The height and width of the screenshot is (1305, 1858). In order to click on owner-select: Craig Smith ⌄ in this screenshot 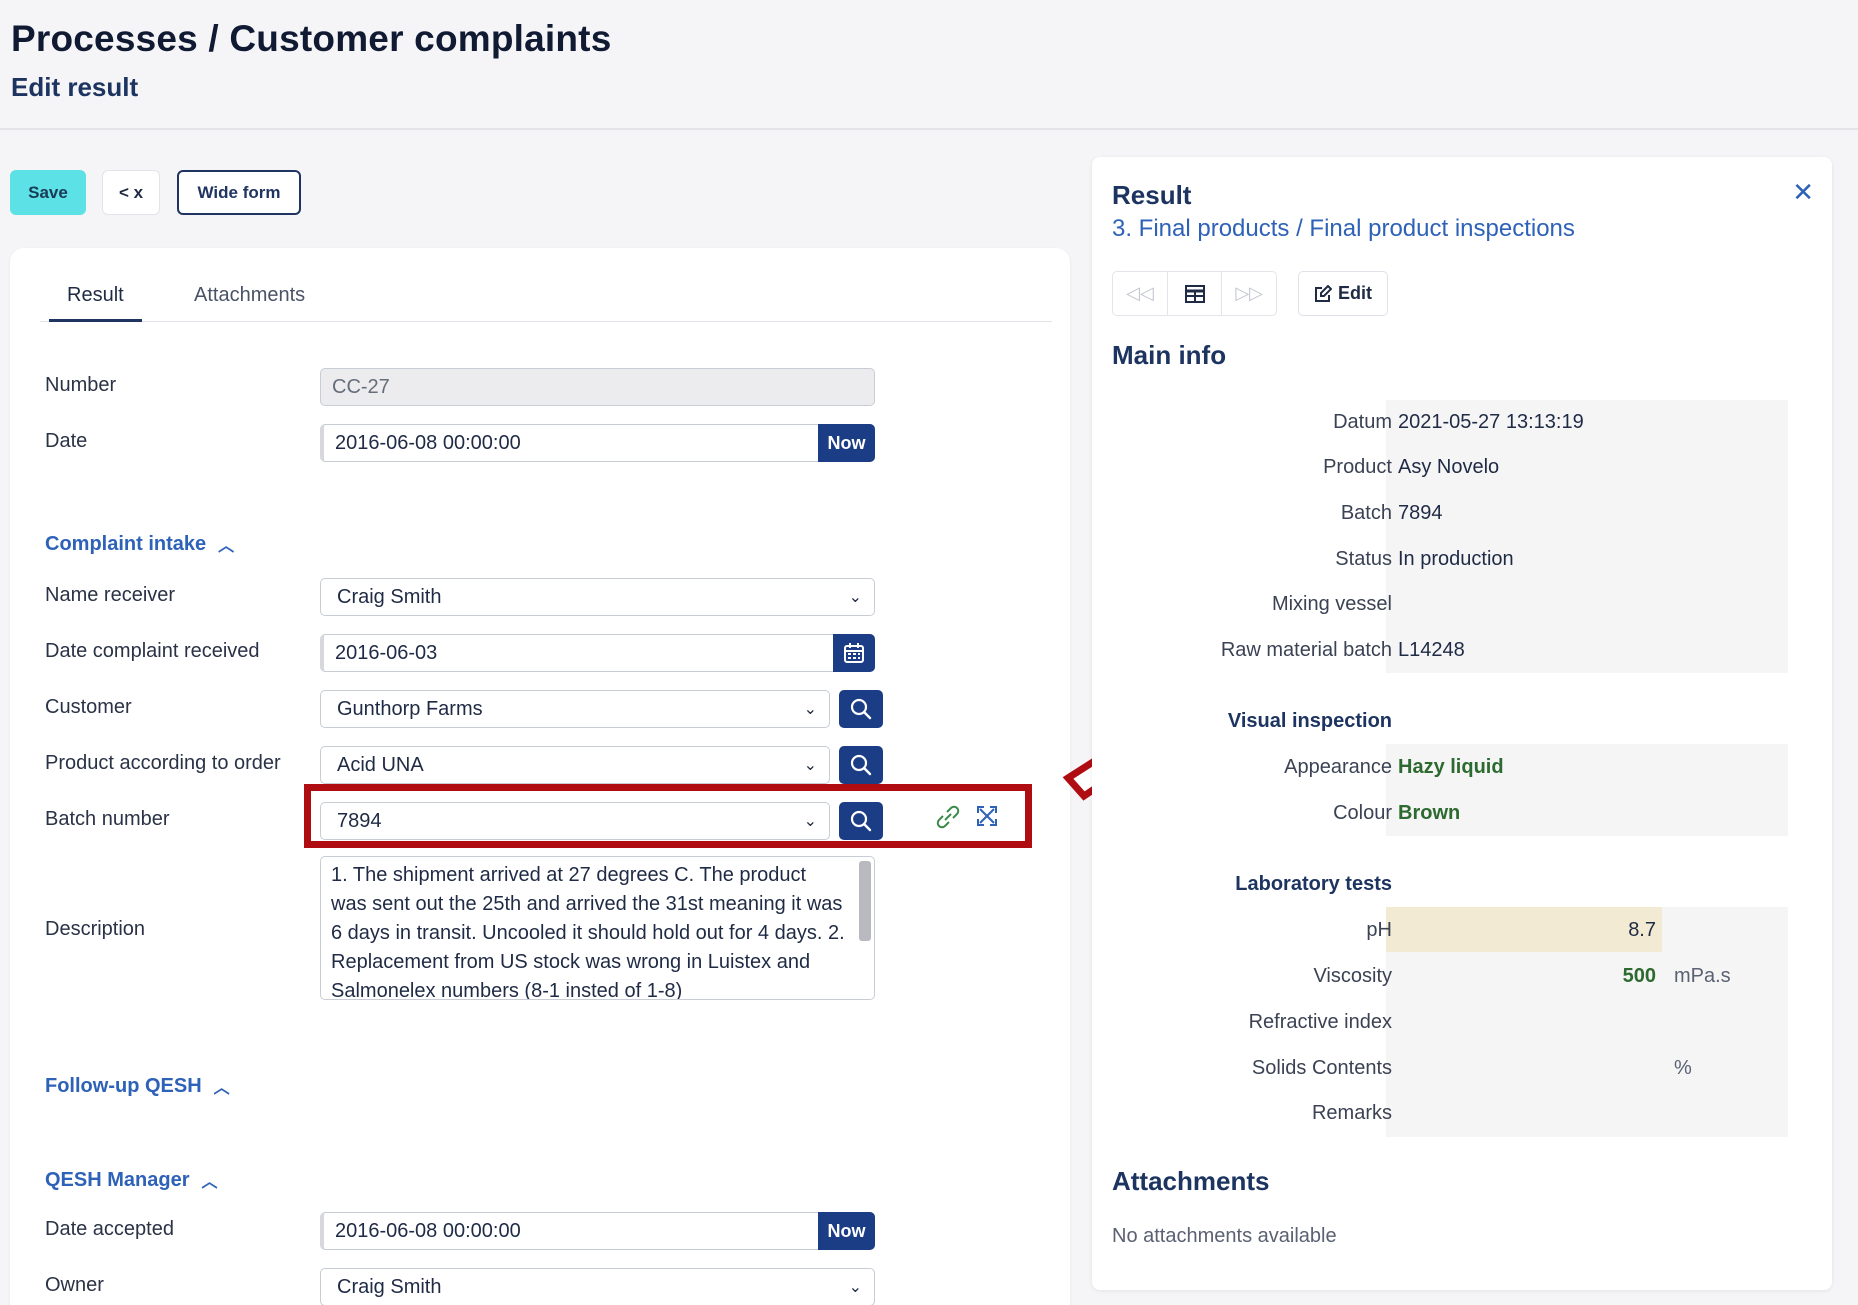, I will do `click(597, 1286)`.